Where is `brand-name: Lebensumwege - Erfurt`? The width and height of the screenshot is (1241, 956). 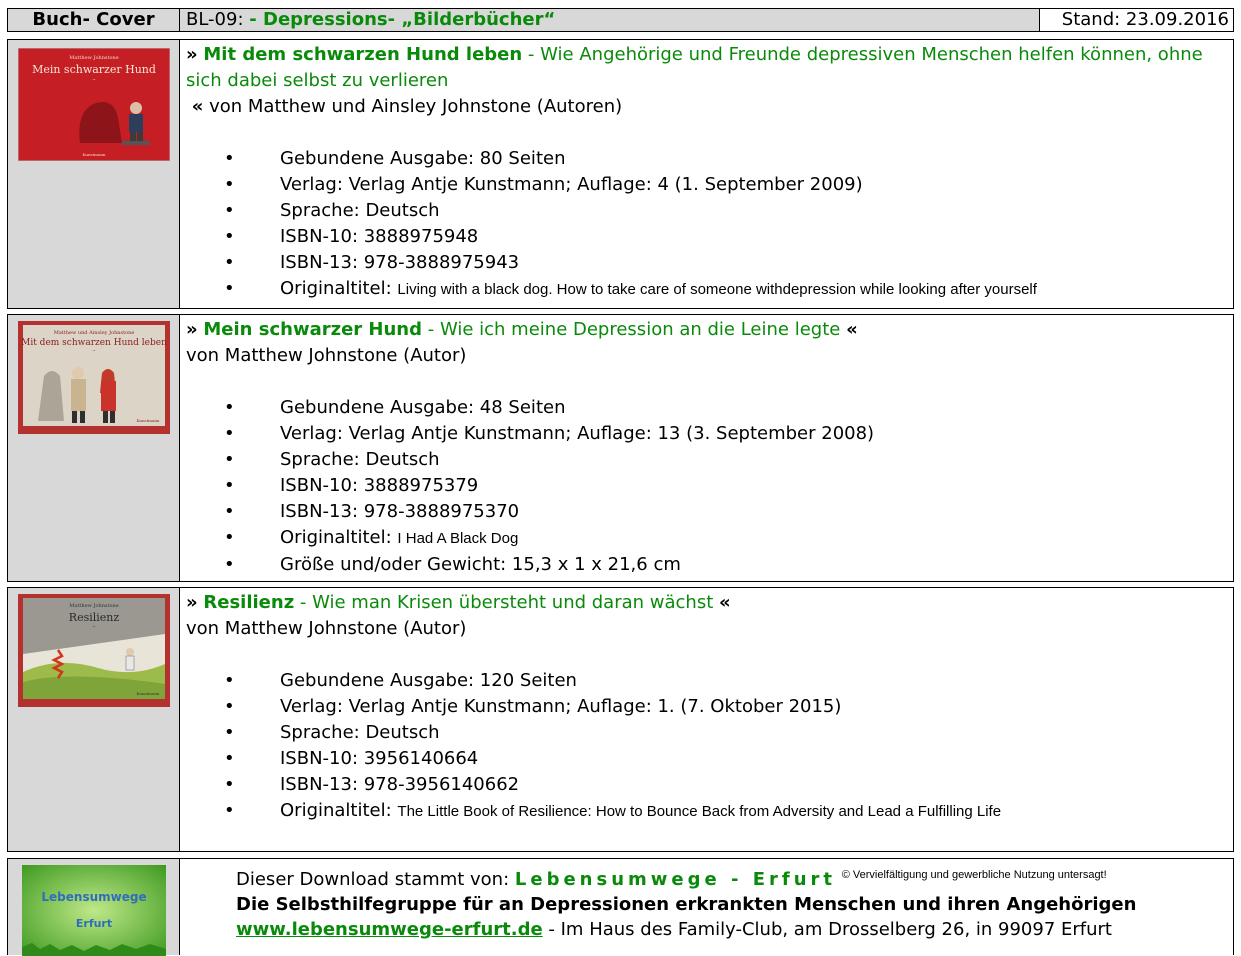
brand-name: Lebensumwege - Erfurt is located at coordinates (675, 879).